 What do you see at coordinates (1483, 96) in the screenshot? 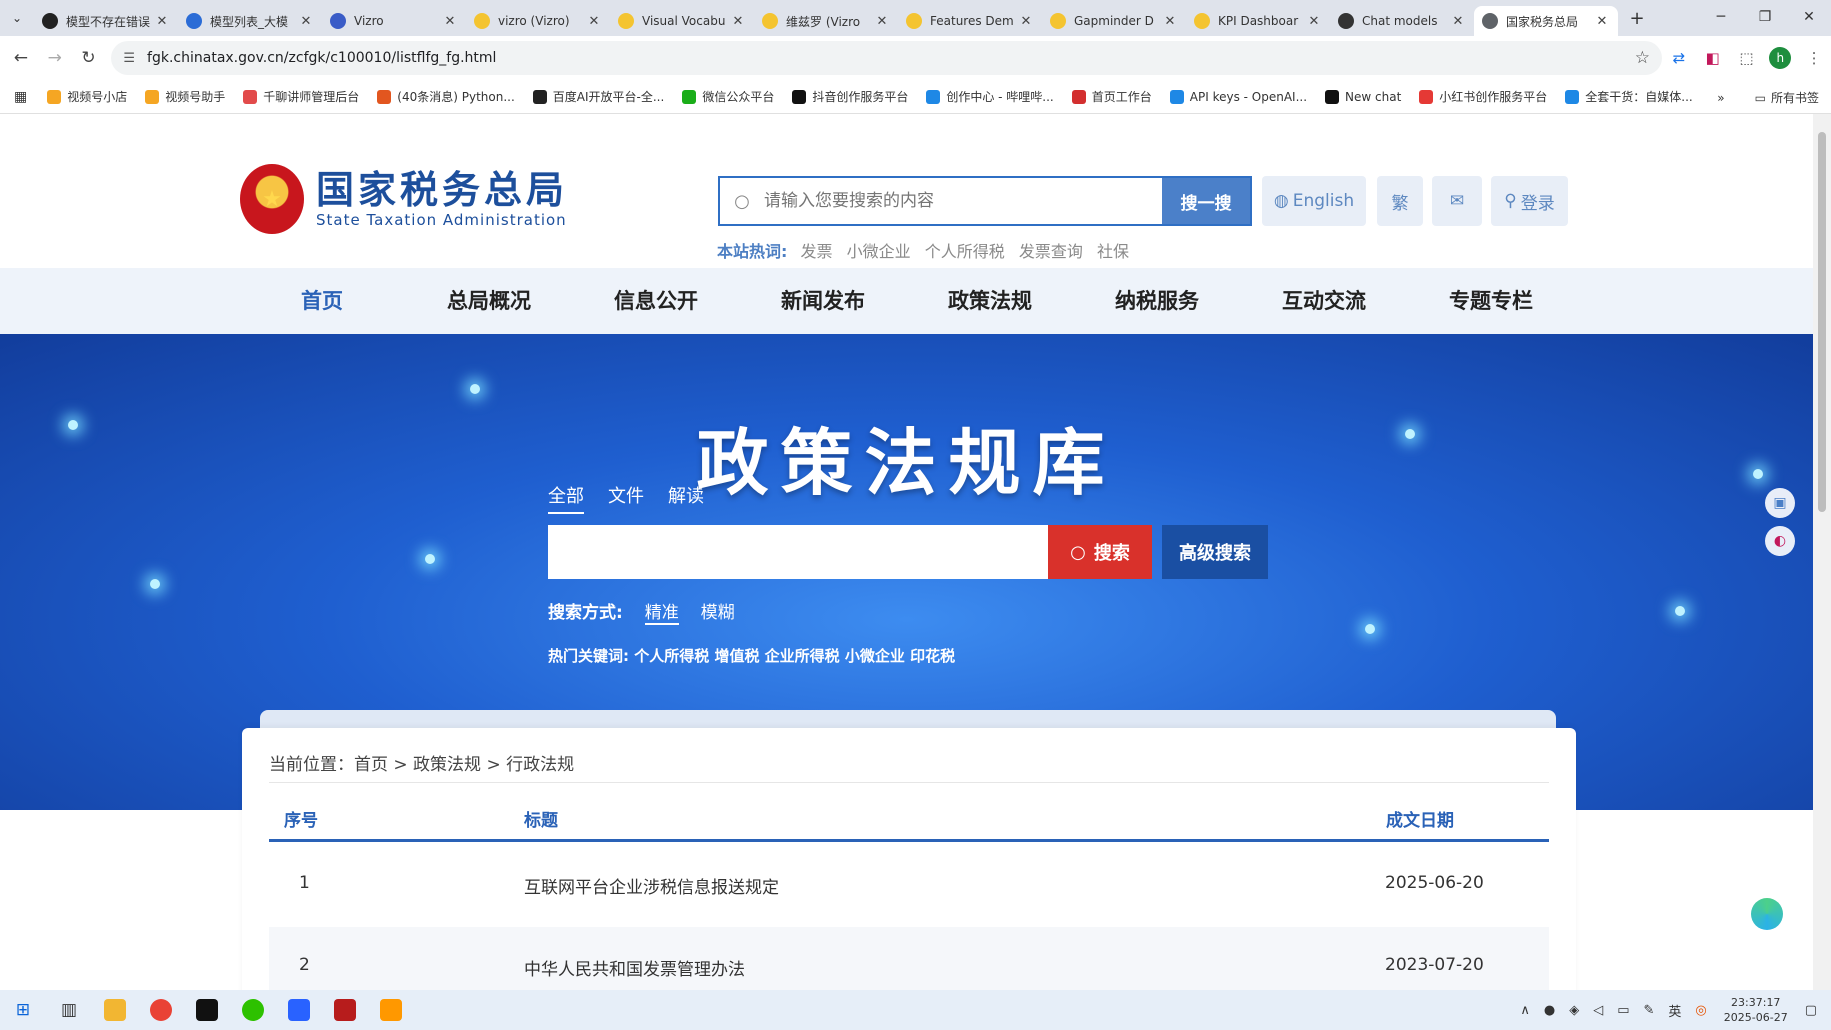
I see `bookmark-item: 小红书创作服务平台` at bounding box center [1483, 96].